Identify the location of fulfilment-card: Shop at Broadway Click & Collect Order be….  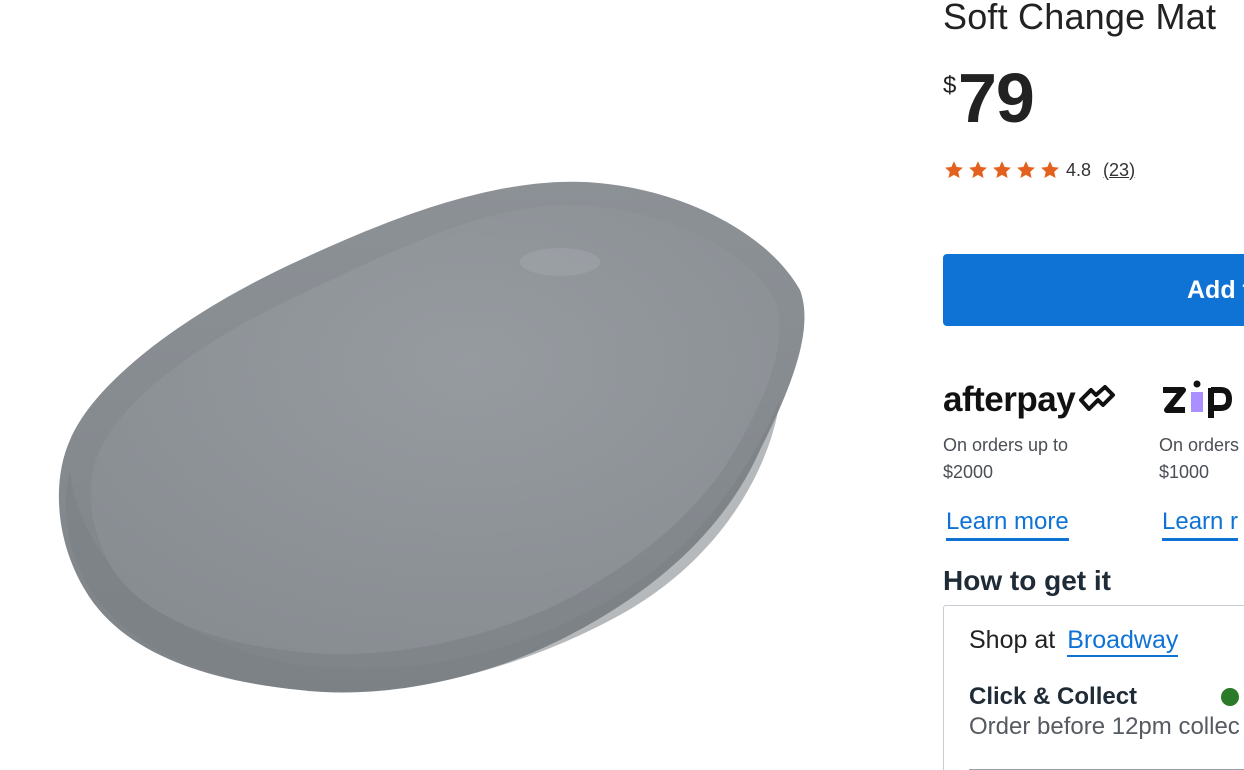
(1093, 687).